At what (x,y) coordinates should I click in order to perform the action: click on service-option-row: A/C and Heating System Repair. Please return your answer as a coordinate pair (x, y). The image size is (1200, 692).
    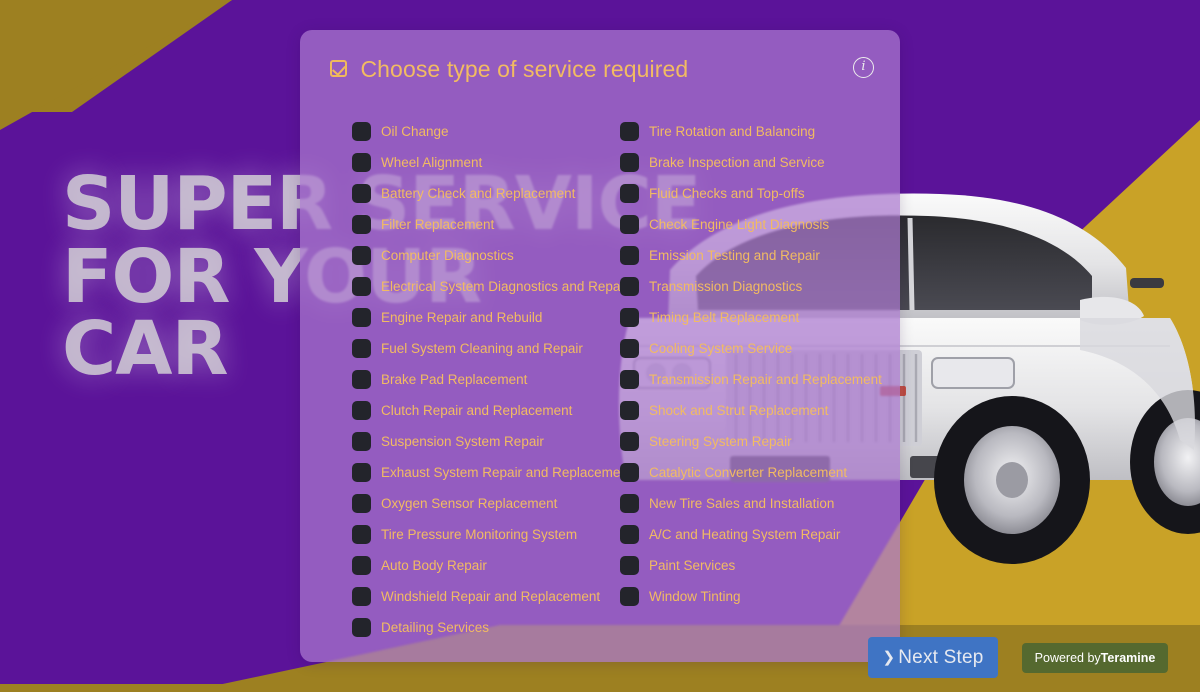
    Looking at the image, I should click on (751, 534).